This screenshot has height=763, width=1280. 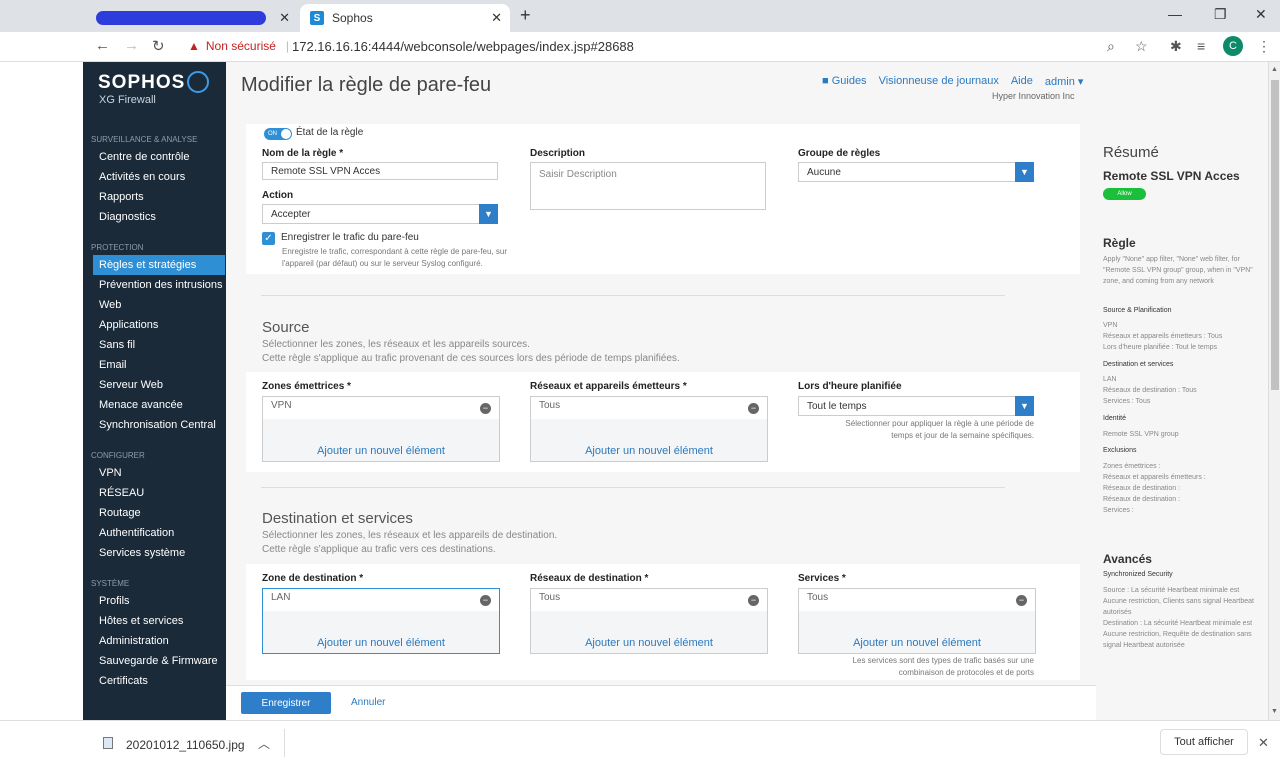 I want to click on sync-security-heading: Synchronized Security, so click(x=1138, y=574).